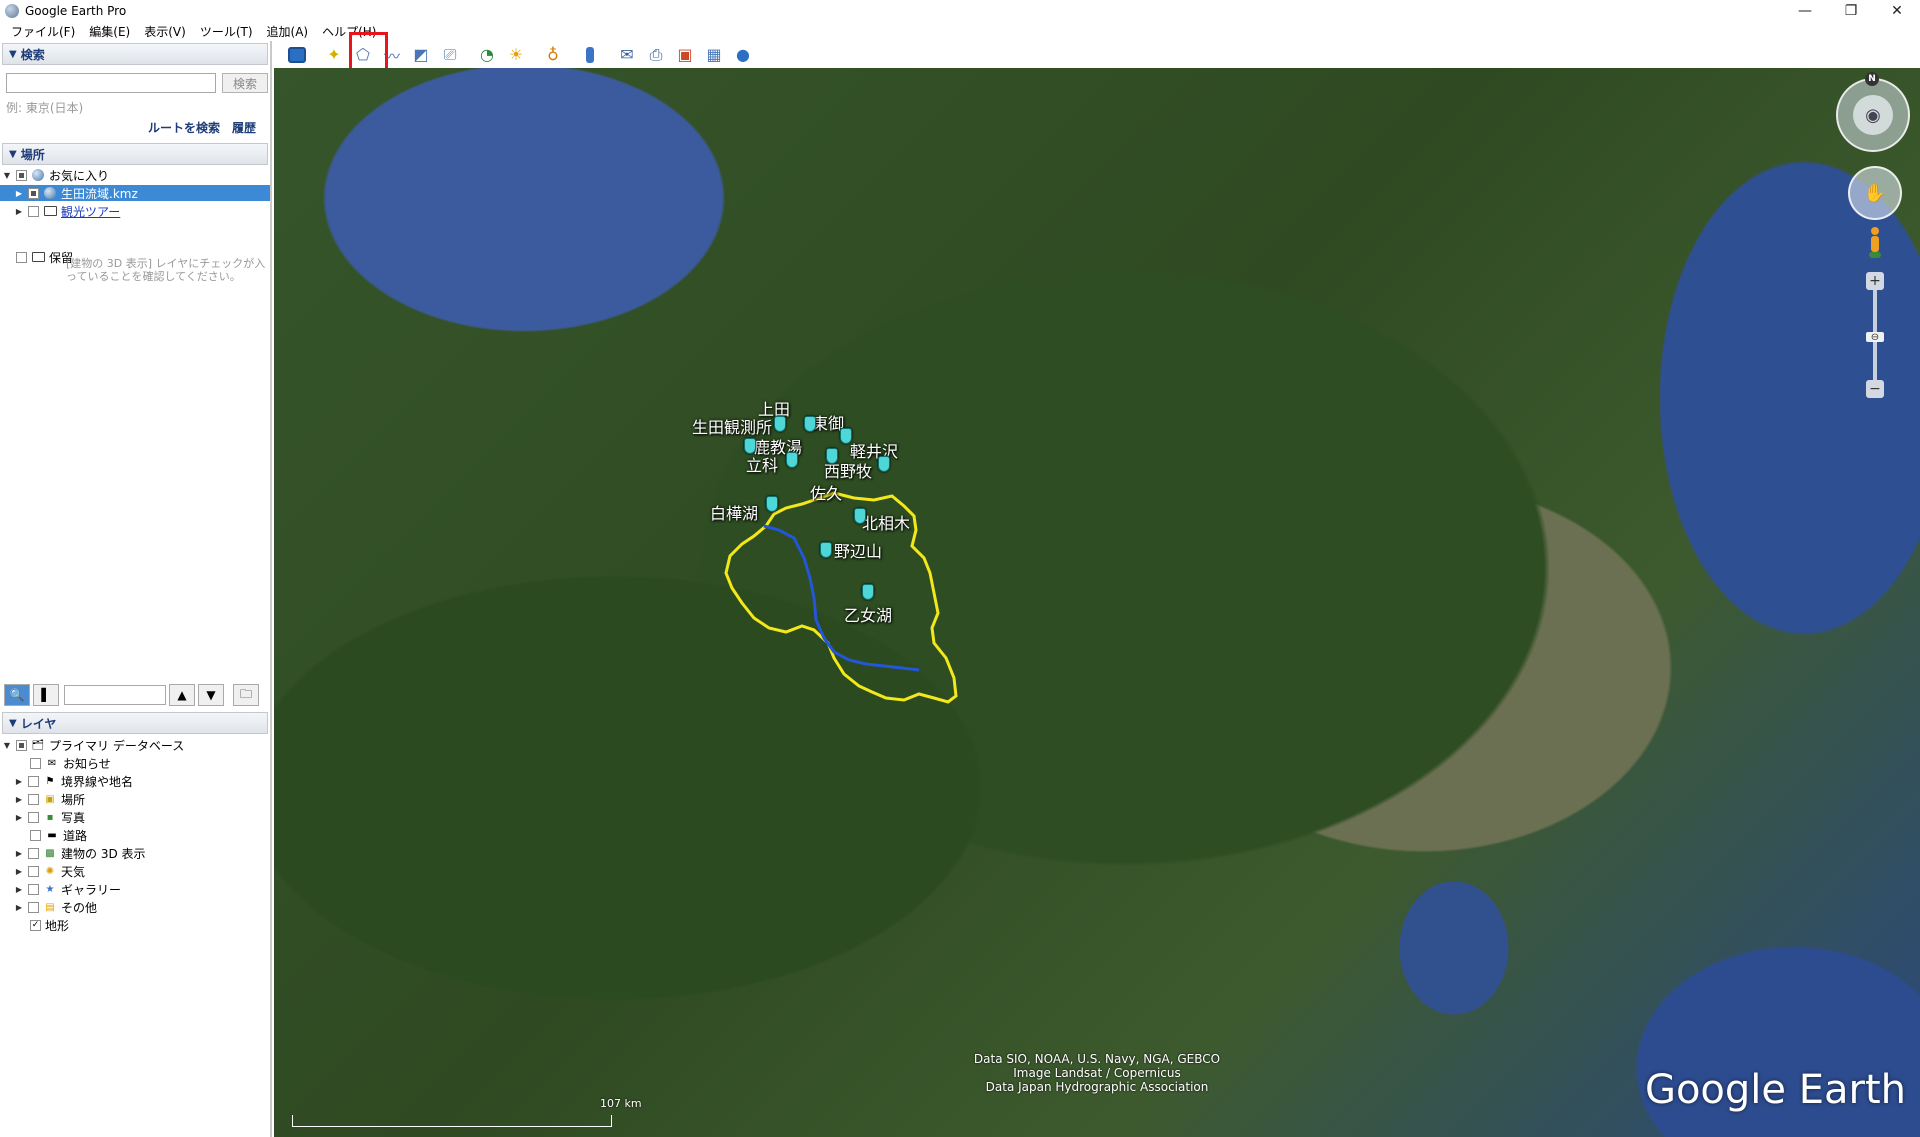  What do you see at coordinates (1875, 244) in the screenshot?
I see `pegman-icon` at bounding box center [1875, 244].